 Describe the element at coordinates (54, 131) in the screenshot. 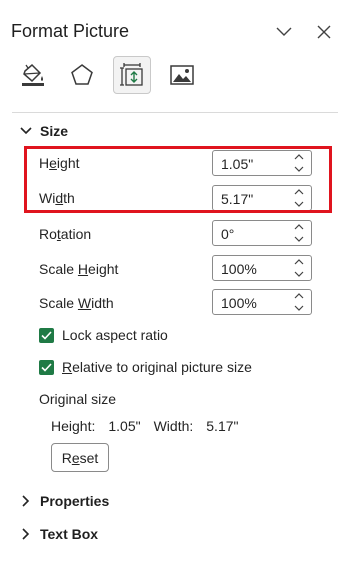

I see `size-section-title: Size` at that location.